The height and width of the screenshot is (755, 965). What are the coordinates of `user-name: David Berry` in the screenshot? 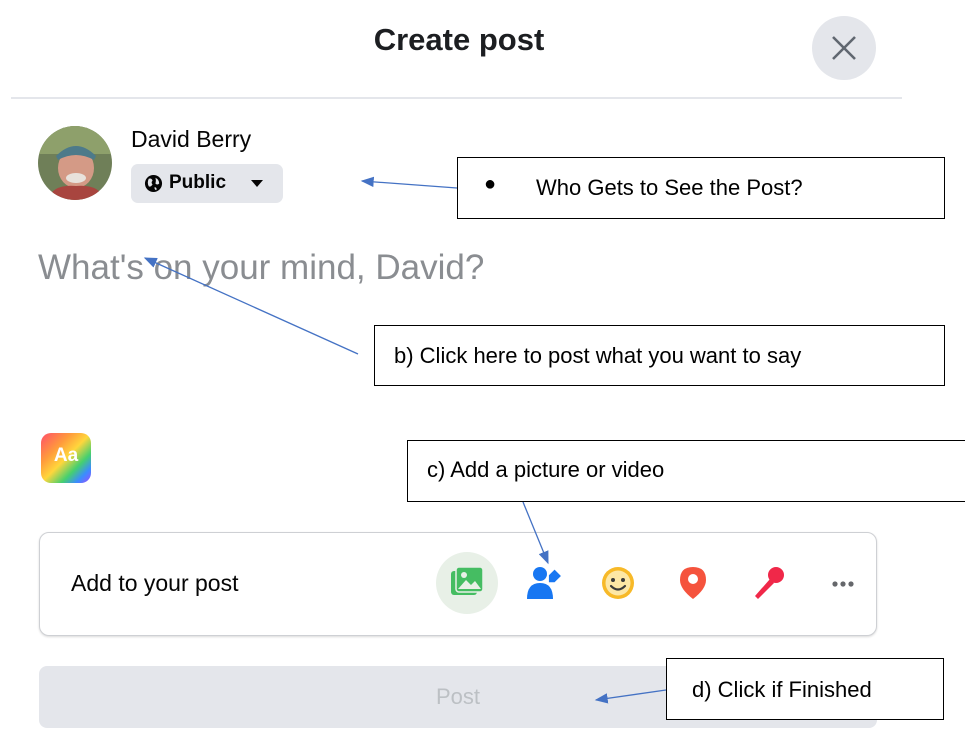 It's located at (191, 139).